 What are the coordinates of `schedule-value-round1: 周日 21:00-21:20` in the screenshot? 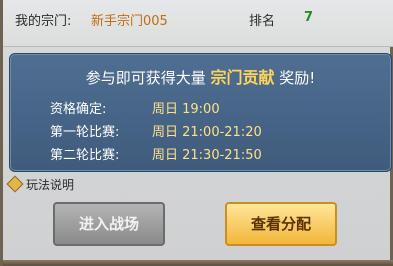 It's located at (207, 132).